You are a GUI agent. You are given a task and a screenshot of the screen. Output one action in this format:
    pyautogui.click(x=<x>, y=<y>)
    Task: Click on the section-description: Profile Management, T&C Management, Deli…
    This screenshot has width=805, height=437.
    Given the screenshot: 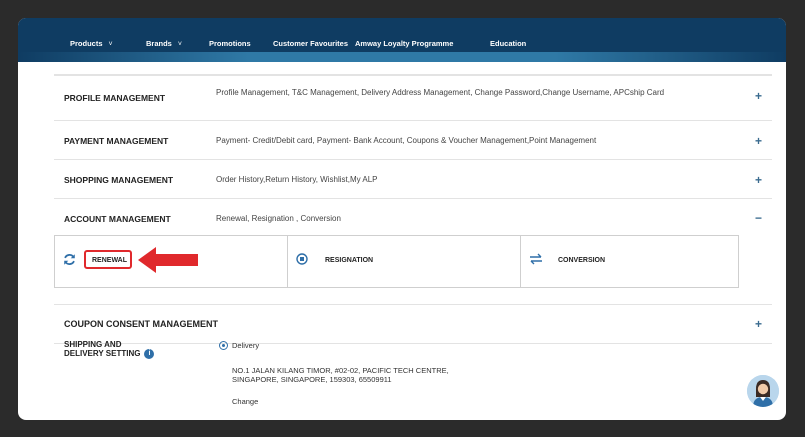 What is the action you would take?
    pyautogui.click(x=440, y=92)
    